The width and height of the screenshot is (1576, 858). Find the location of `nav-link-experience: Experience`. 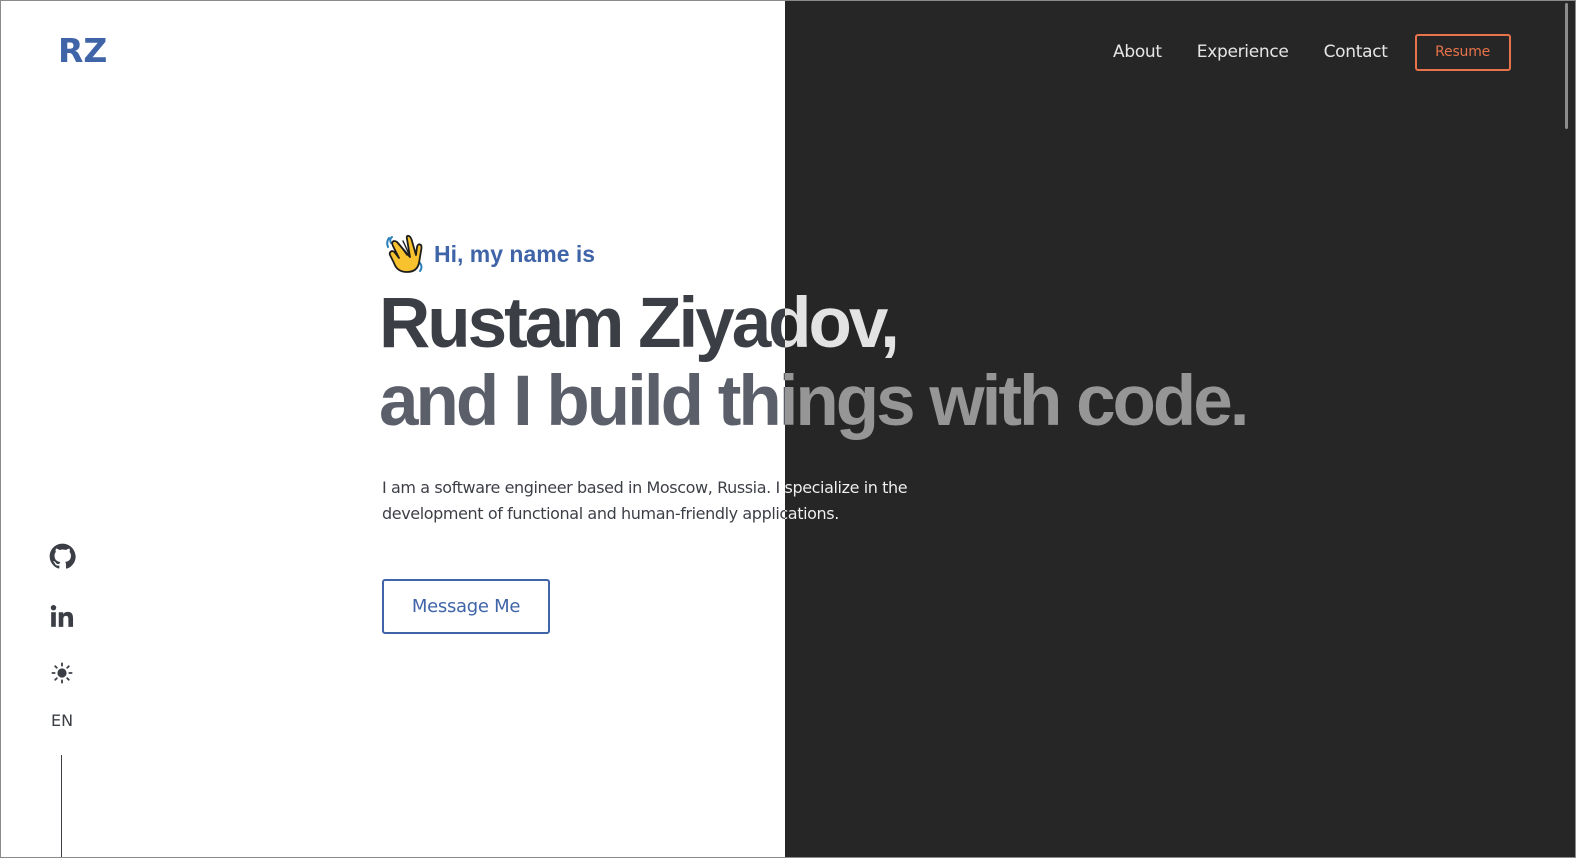

nav-link-experience: Experience is located at coordinates (1243, 52).